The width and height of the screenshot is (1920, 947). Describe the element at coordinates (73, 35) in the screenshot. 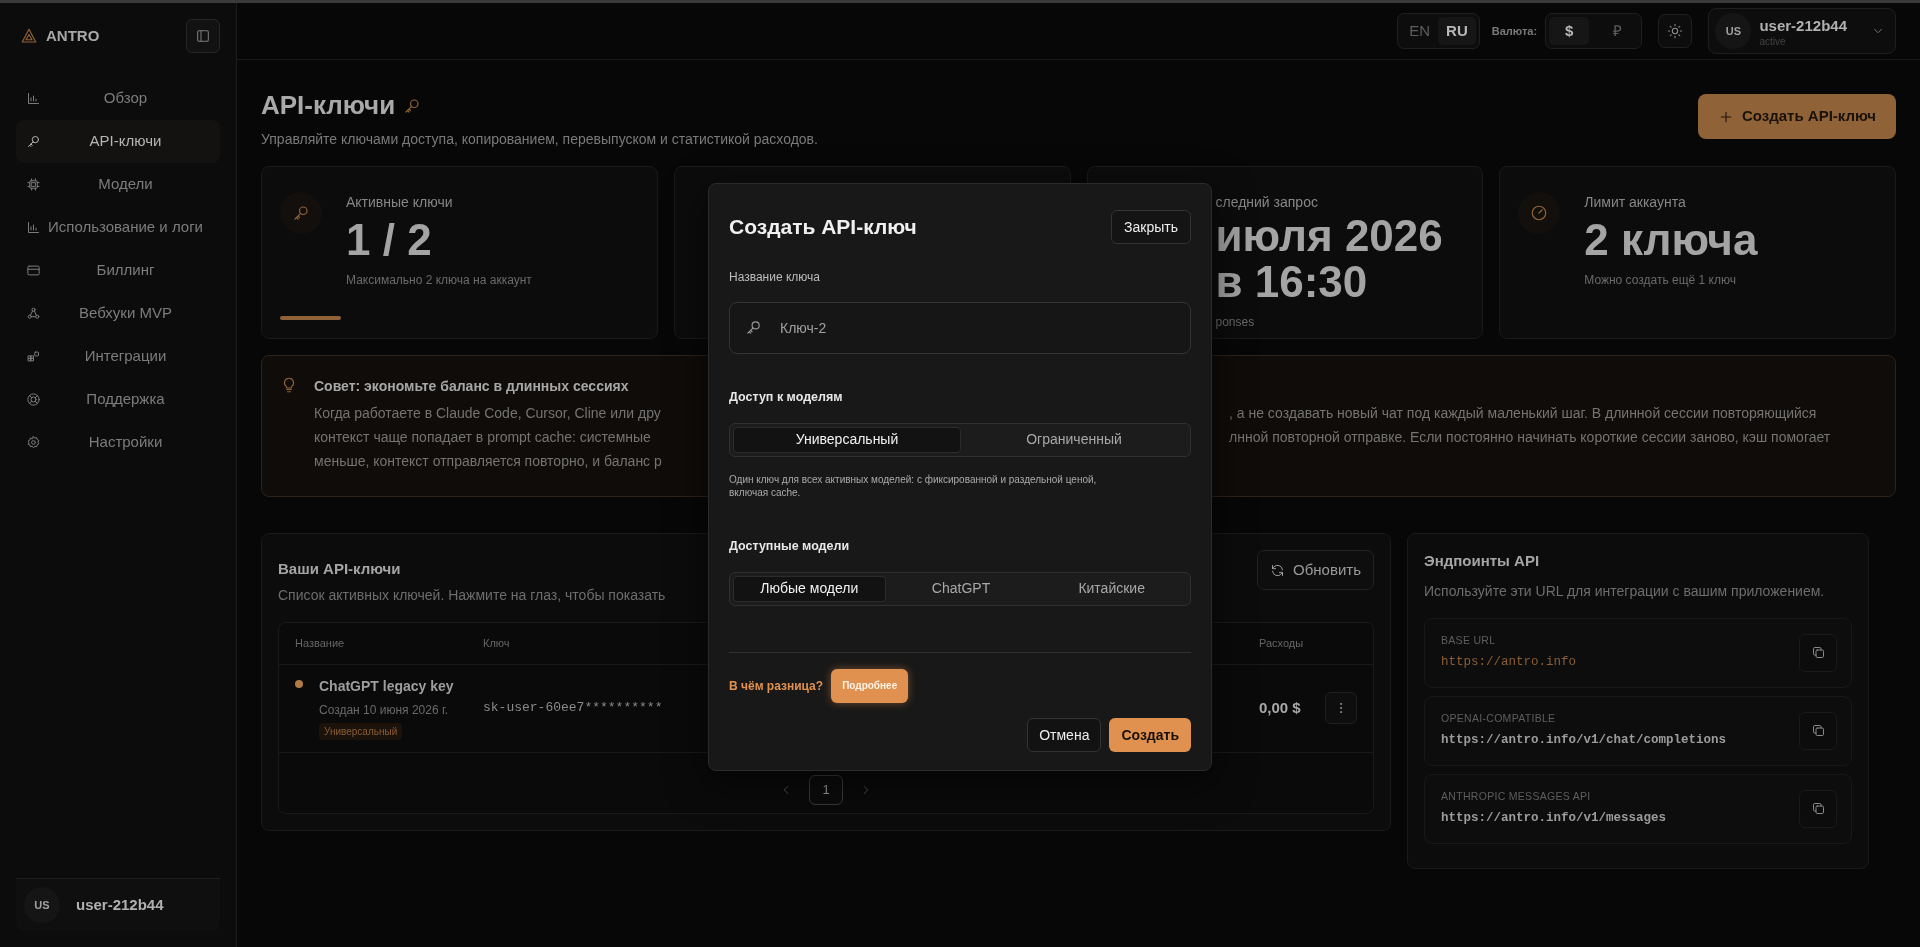

I see `brand-name: ANTRO` at that location.